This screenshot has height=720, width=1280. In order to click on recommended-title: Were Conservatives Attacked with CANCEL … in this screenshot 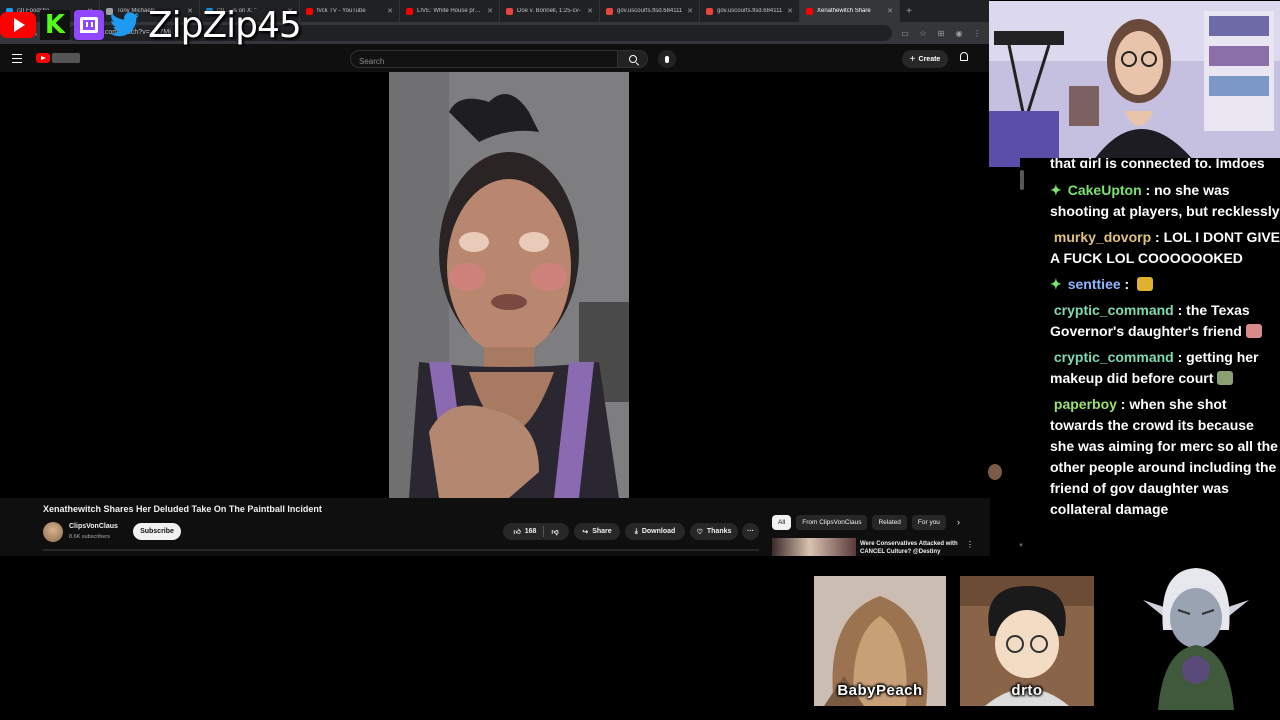, I will do `click(912, 548)`.